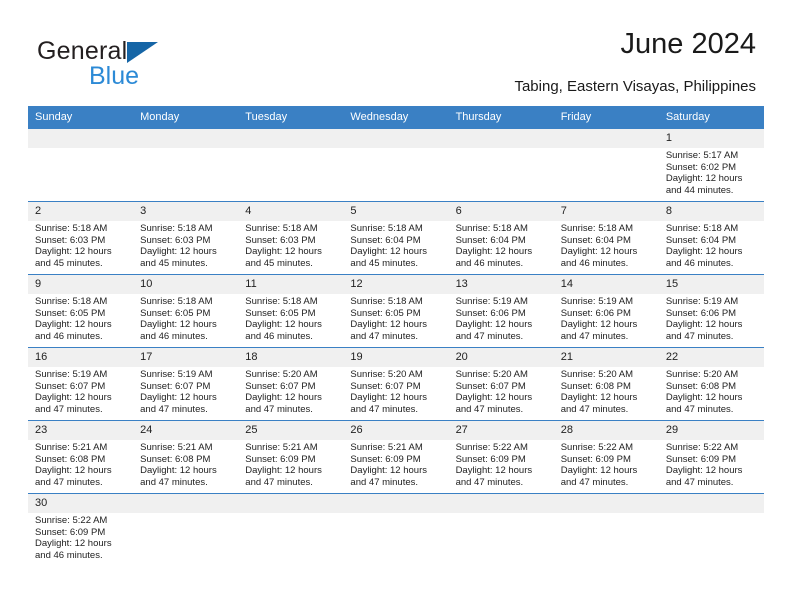 Image resolution: width=792 pixels, height=612 pixels. I want to click on logo-text-blue: Blue, so click(114, 76).